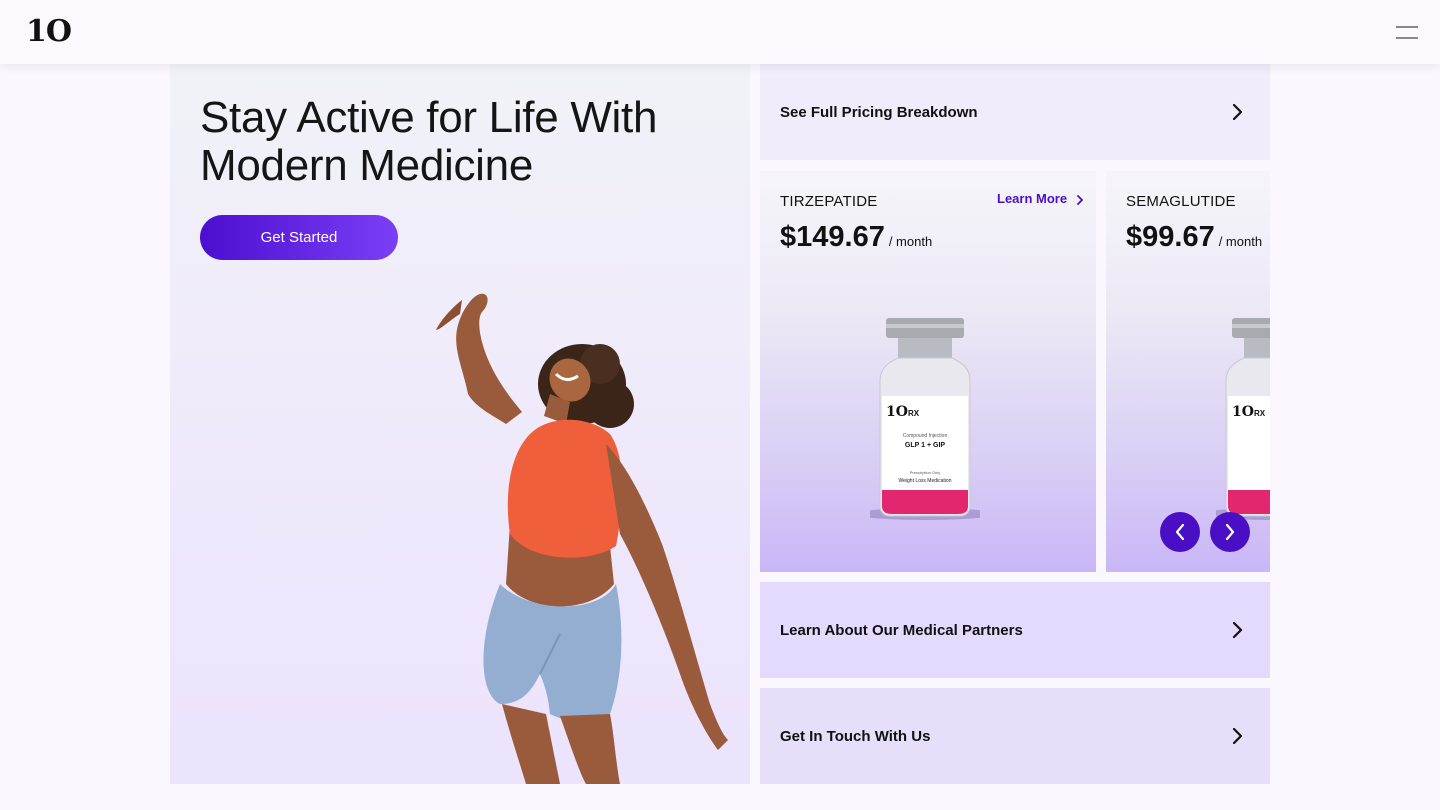  What do you see at coordinates (720, 32) in the screenshot?
I see `site-header: 1O` at bounding box center [720, 32].